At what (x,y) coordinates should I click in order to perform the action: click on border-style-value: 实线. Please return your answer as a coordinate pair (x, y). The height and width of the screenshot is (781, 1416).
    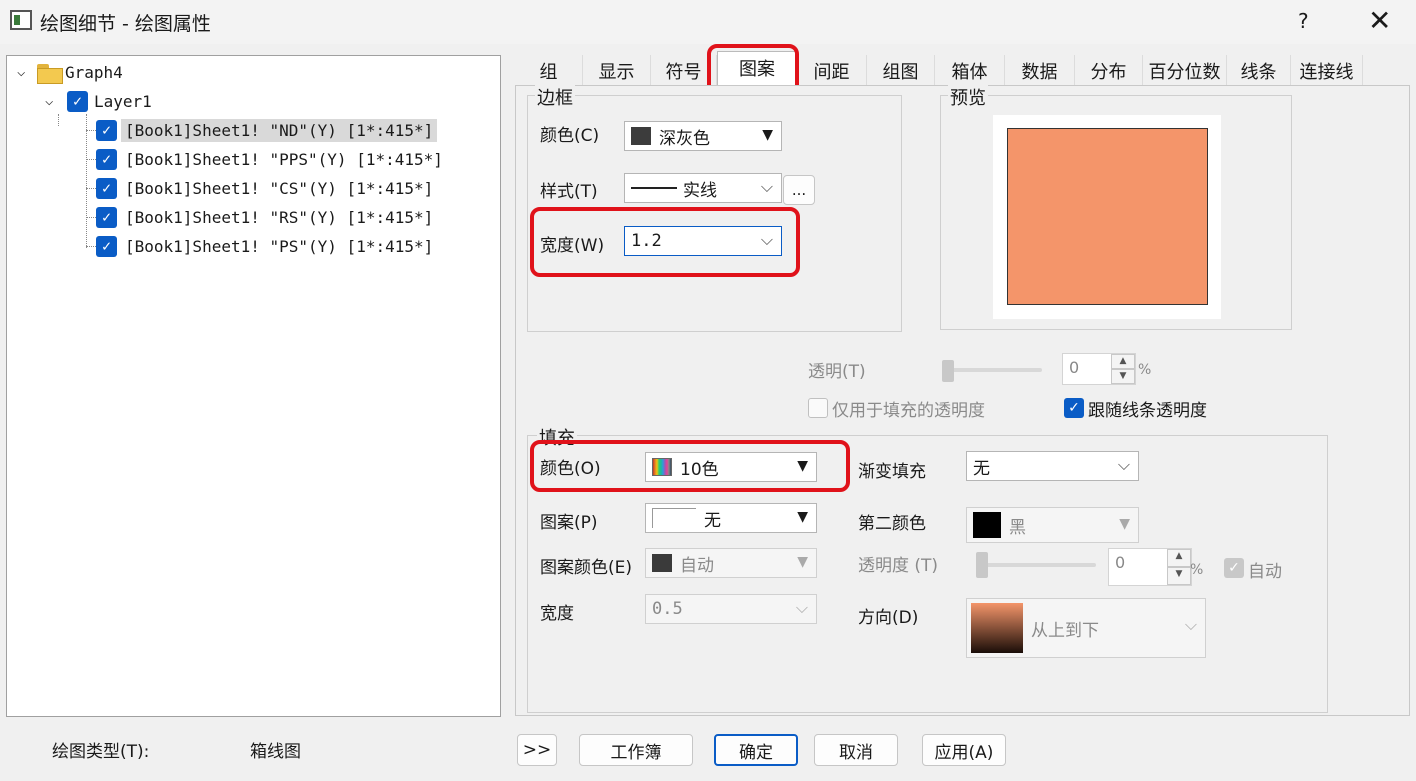
    Looking at the image, I should click on (700, 190).